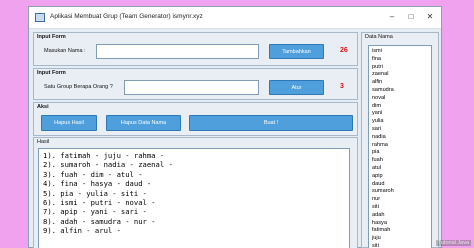  What do you see at coordinates (400, 177) in the screenshot?
I see `list-item: apip` at bounding box center [400, 177].